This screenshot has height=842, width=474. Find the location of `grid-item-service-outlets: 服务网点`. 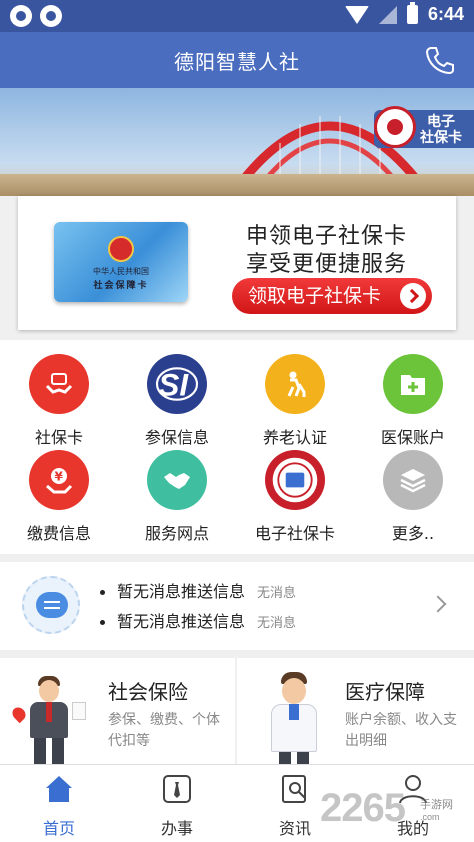

grid-item-service-outlets: 服务网点 is located at coordinates (177, 489).